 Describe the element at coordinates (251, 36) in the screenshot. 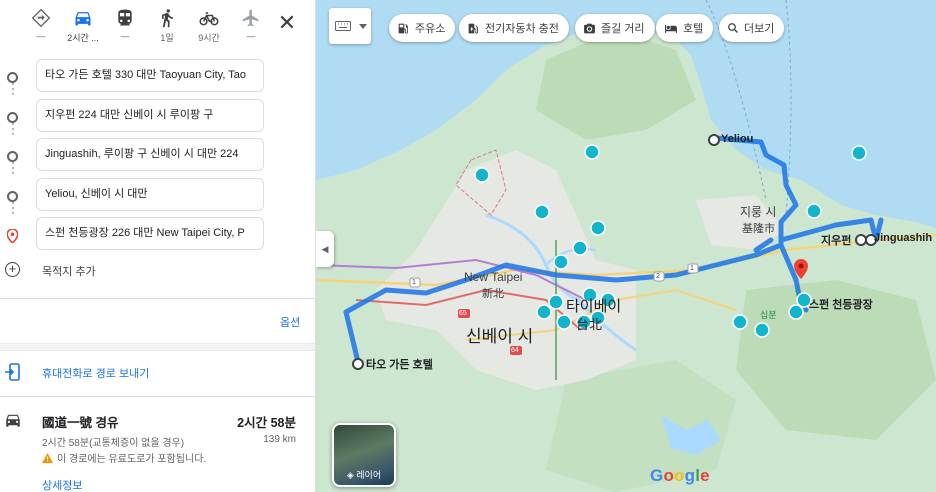

I see `mode-flight-label: —` at that location.